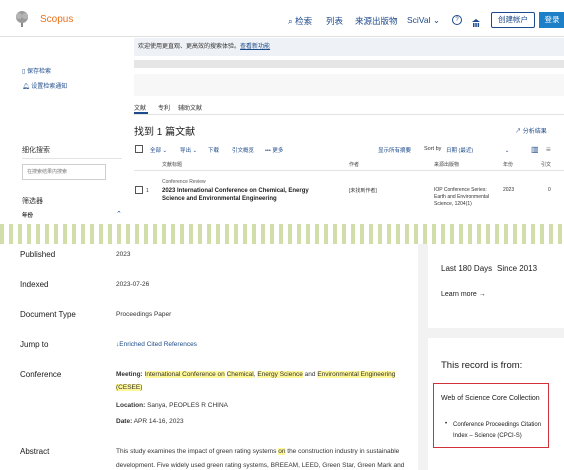 The width and height of the screenshot is (564, 470). I want to click on published-value: 2023, so click(123, 254).